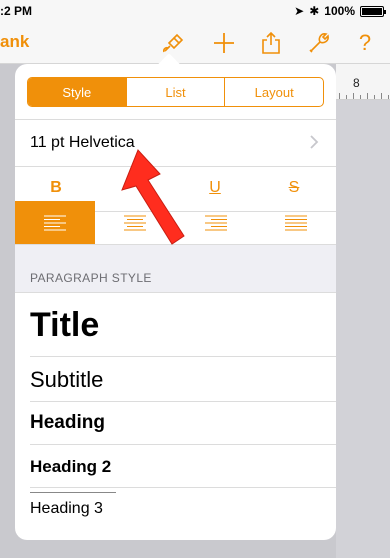 This screenshot has height=558, width=390. I want to click on align-center-icon, so click(135, 222).